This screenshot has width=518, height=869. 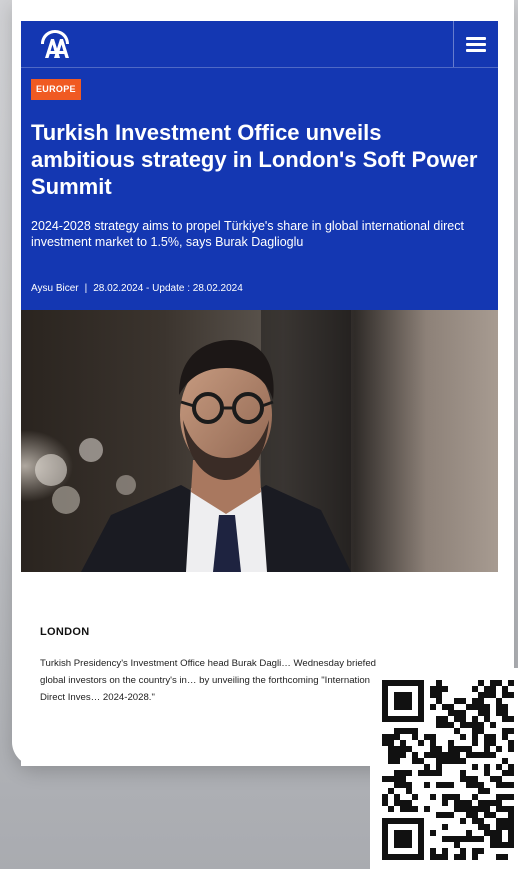 What do you see at coordinates (56, 89) in the screenshot?
I see `category-badge: EUROPE` at bounding box center [56, 89].